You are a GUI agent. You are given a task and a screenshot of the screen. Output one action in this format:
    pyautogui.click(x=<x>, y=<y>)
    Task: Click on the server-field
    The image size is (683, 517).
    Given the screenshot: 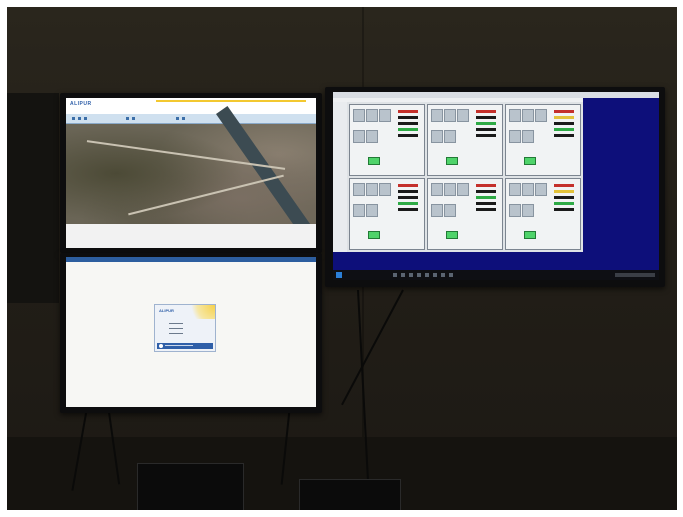 What is the action you would take?
    pyautogui.click(x=176, y=333)
    